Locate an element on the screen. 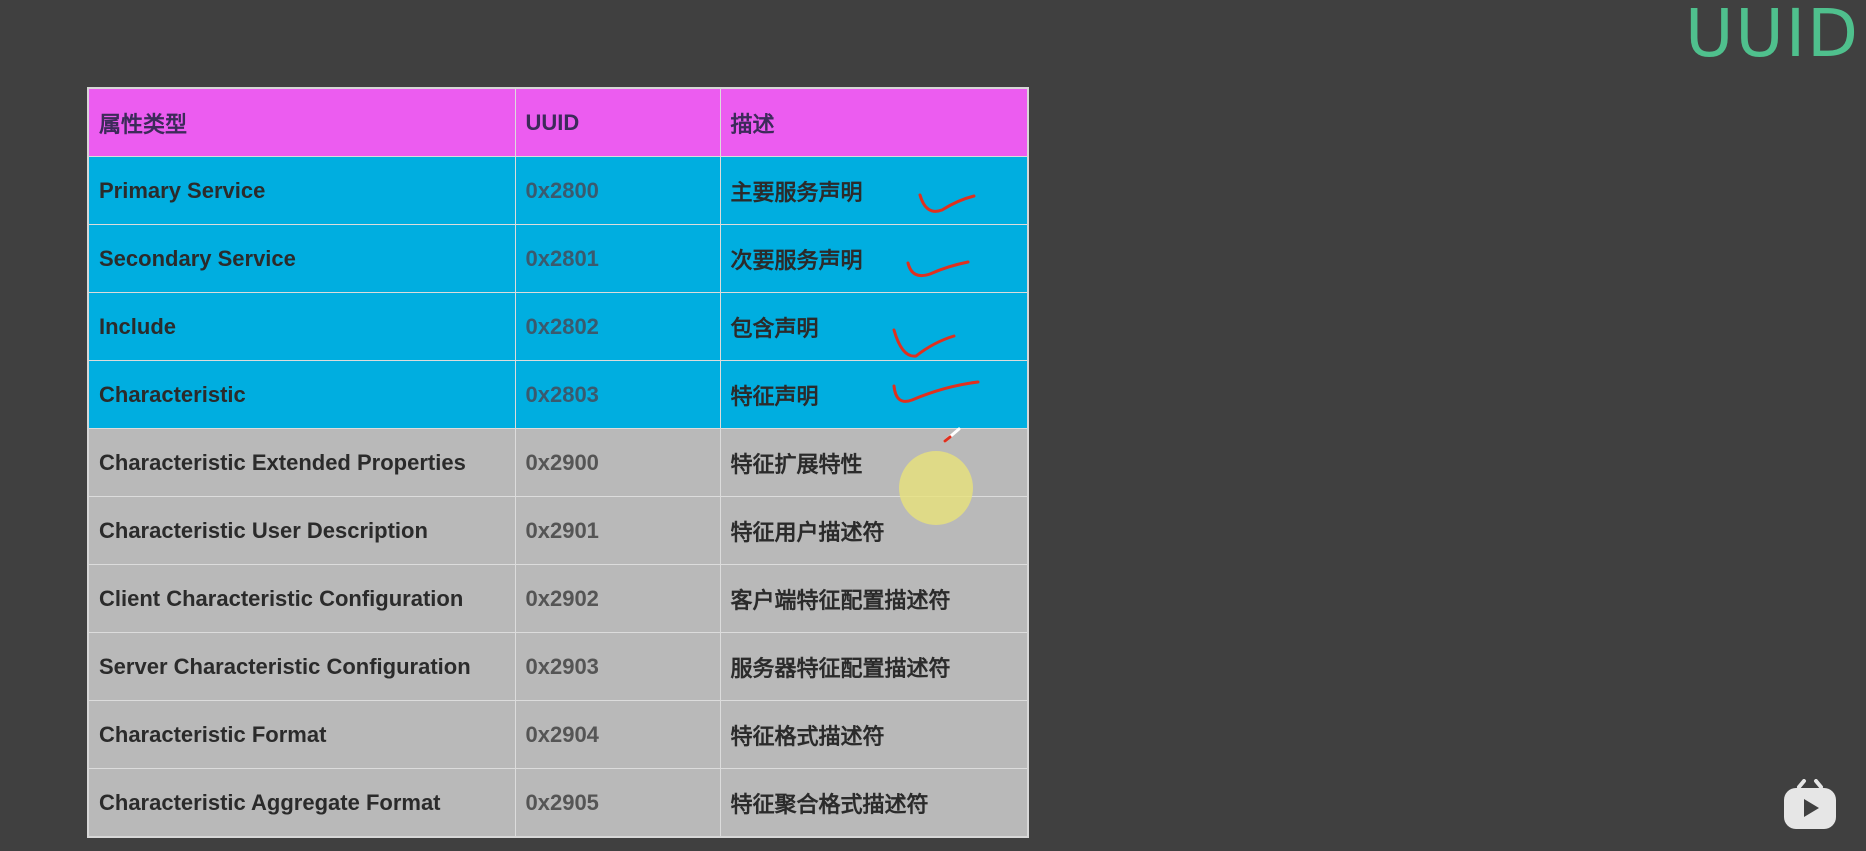 The height and width of the screenshot is (851, 1866). header-description: 描述 is located at coordinates (874, 122).